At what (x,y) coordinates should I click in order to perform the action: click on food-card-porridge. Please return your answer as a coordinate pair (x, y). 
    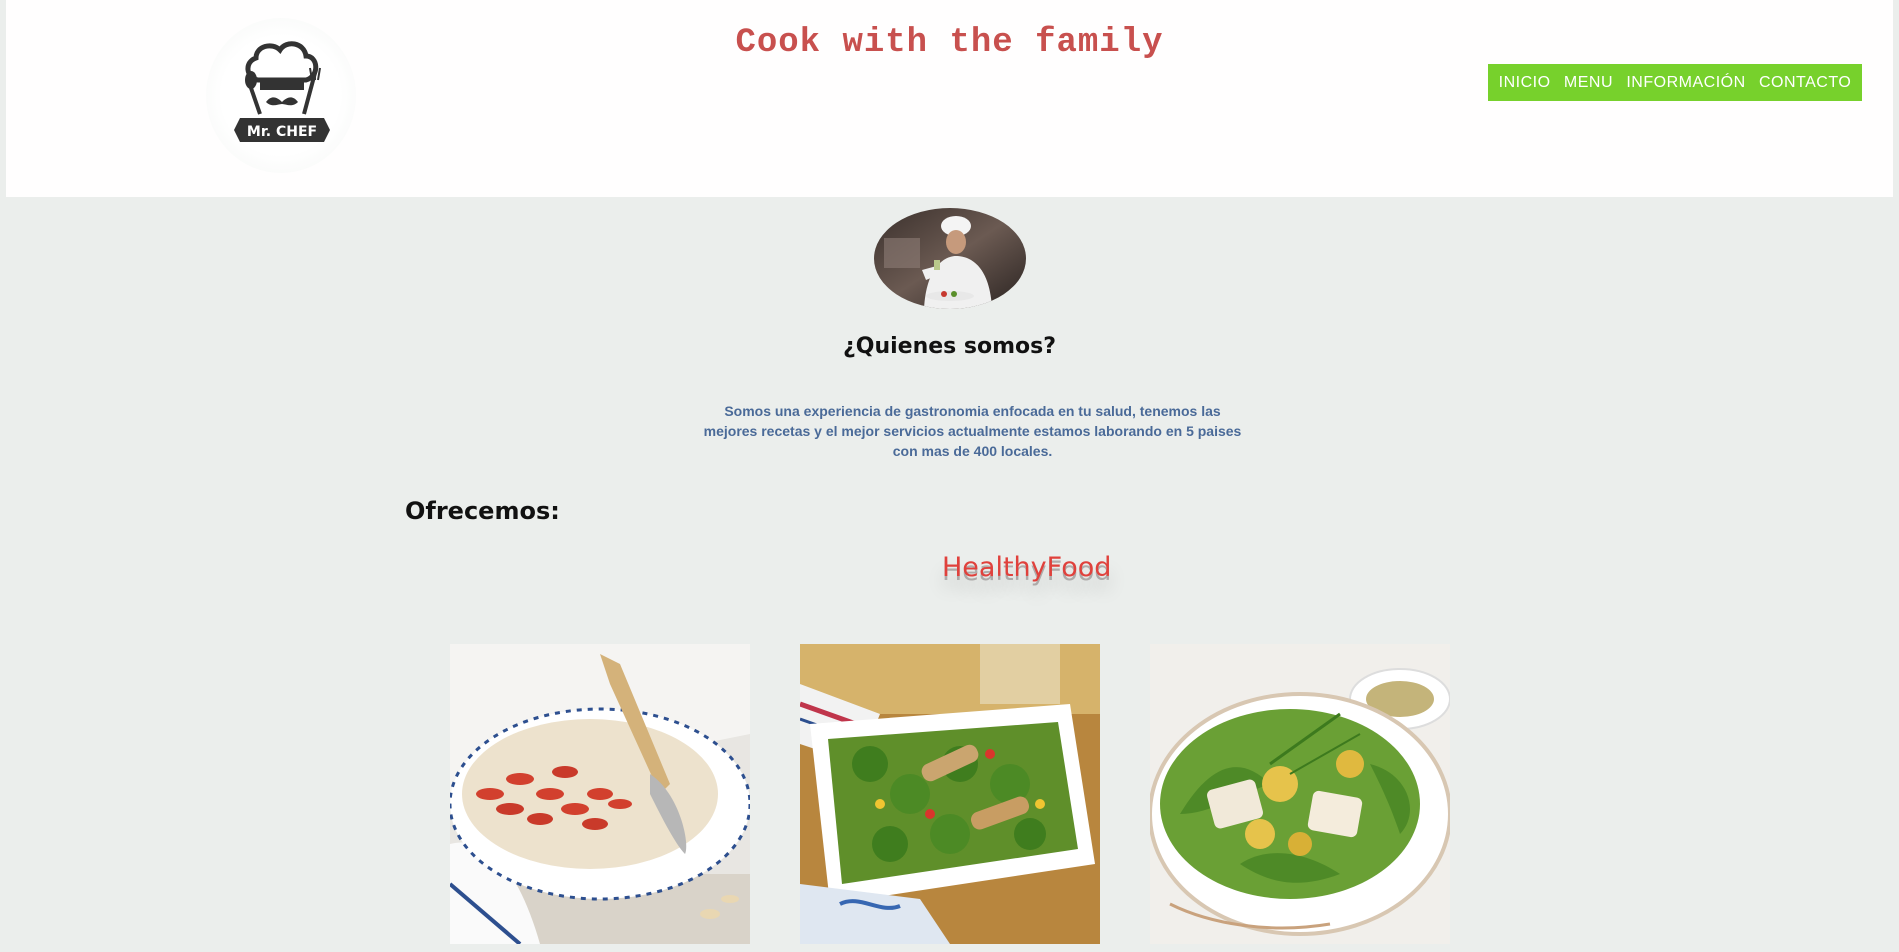
    Looking at the image, I should click on (600, 794).